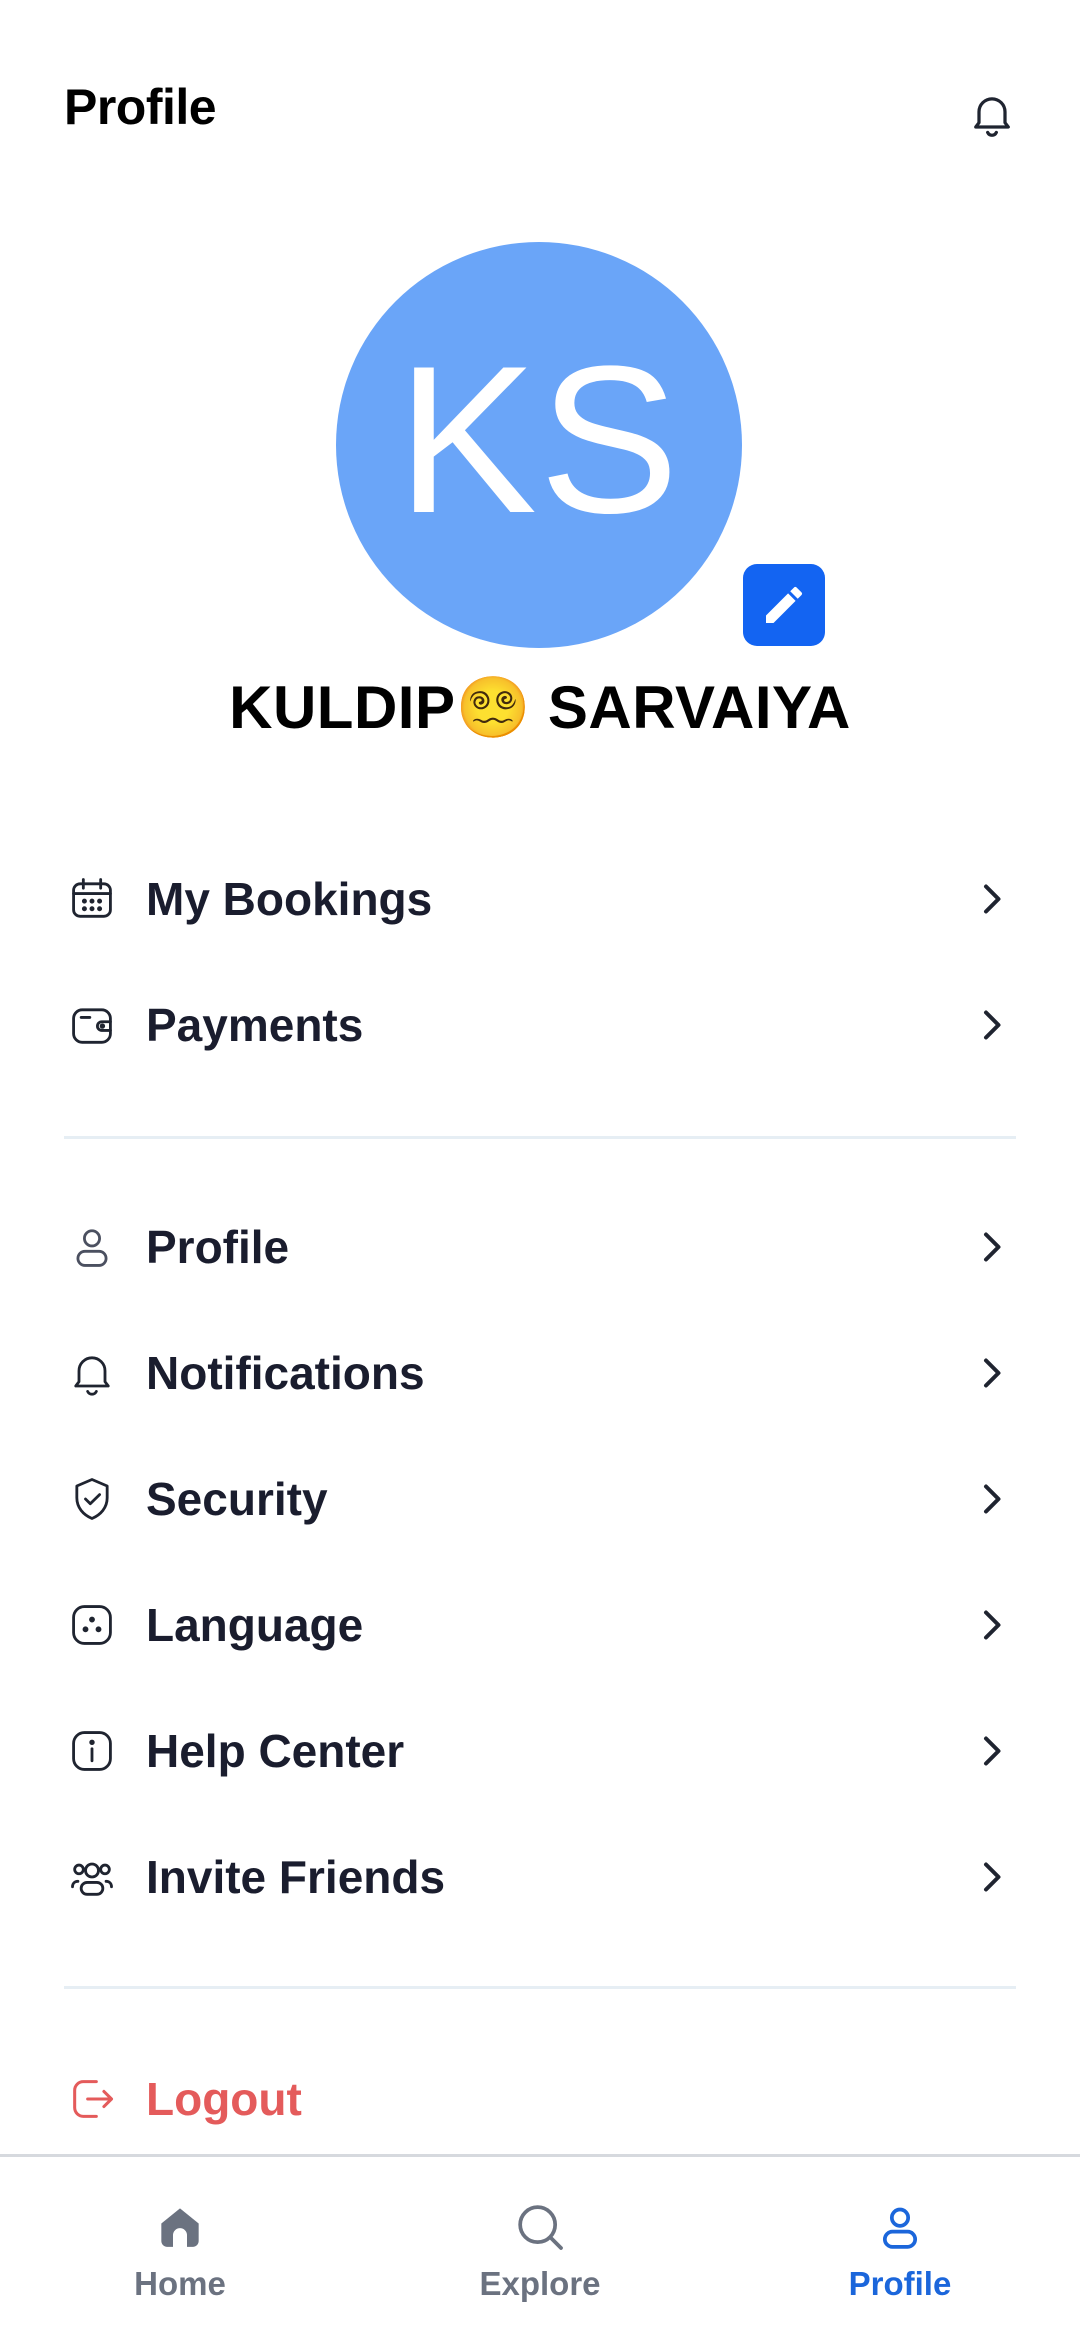 The width and height of the screenshot is (1080, 2340). I want to click on users-icon, so click(92, 1877).